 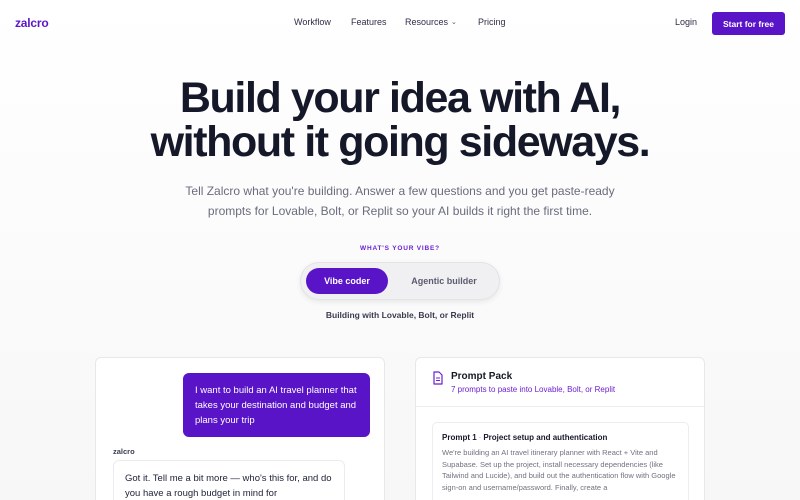 What do you see at coordinates (560, 406) in the screenshot?
I see `divider` at bounding box center [560, 406].